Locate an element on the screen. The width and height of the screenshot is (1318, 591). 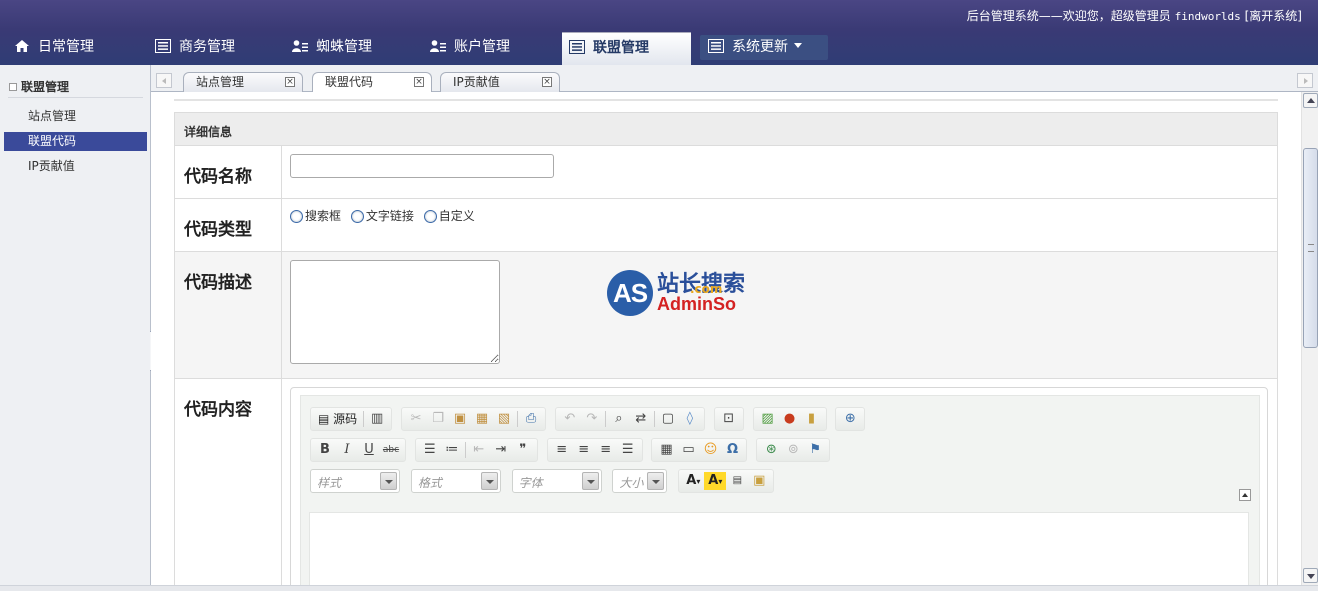
watermark-mark: AS is located at coordinates (630, 293).